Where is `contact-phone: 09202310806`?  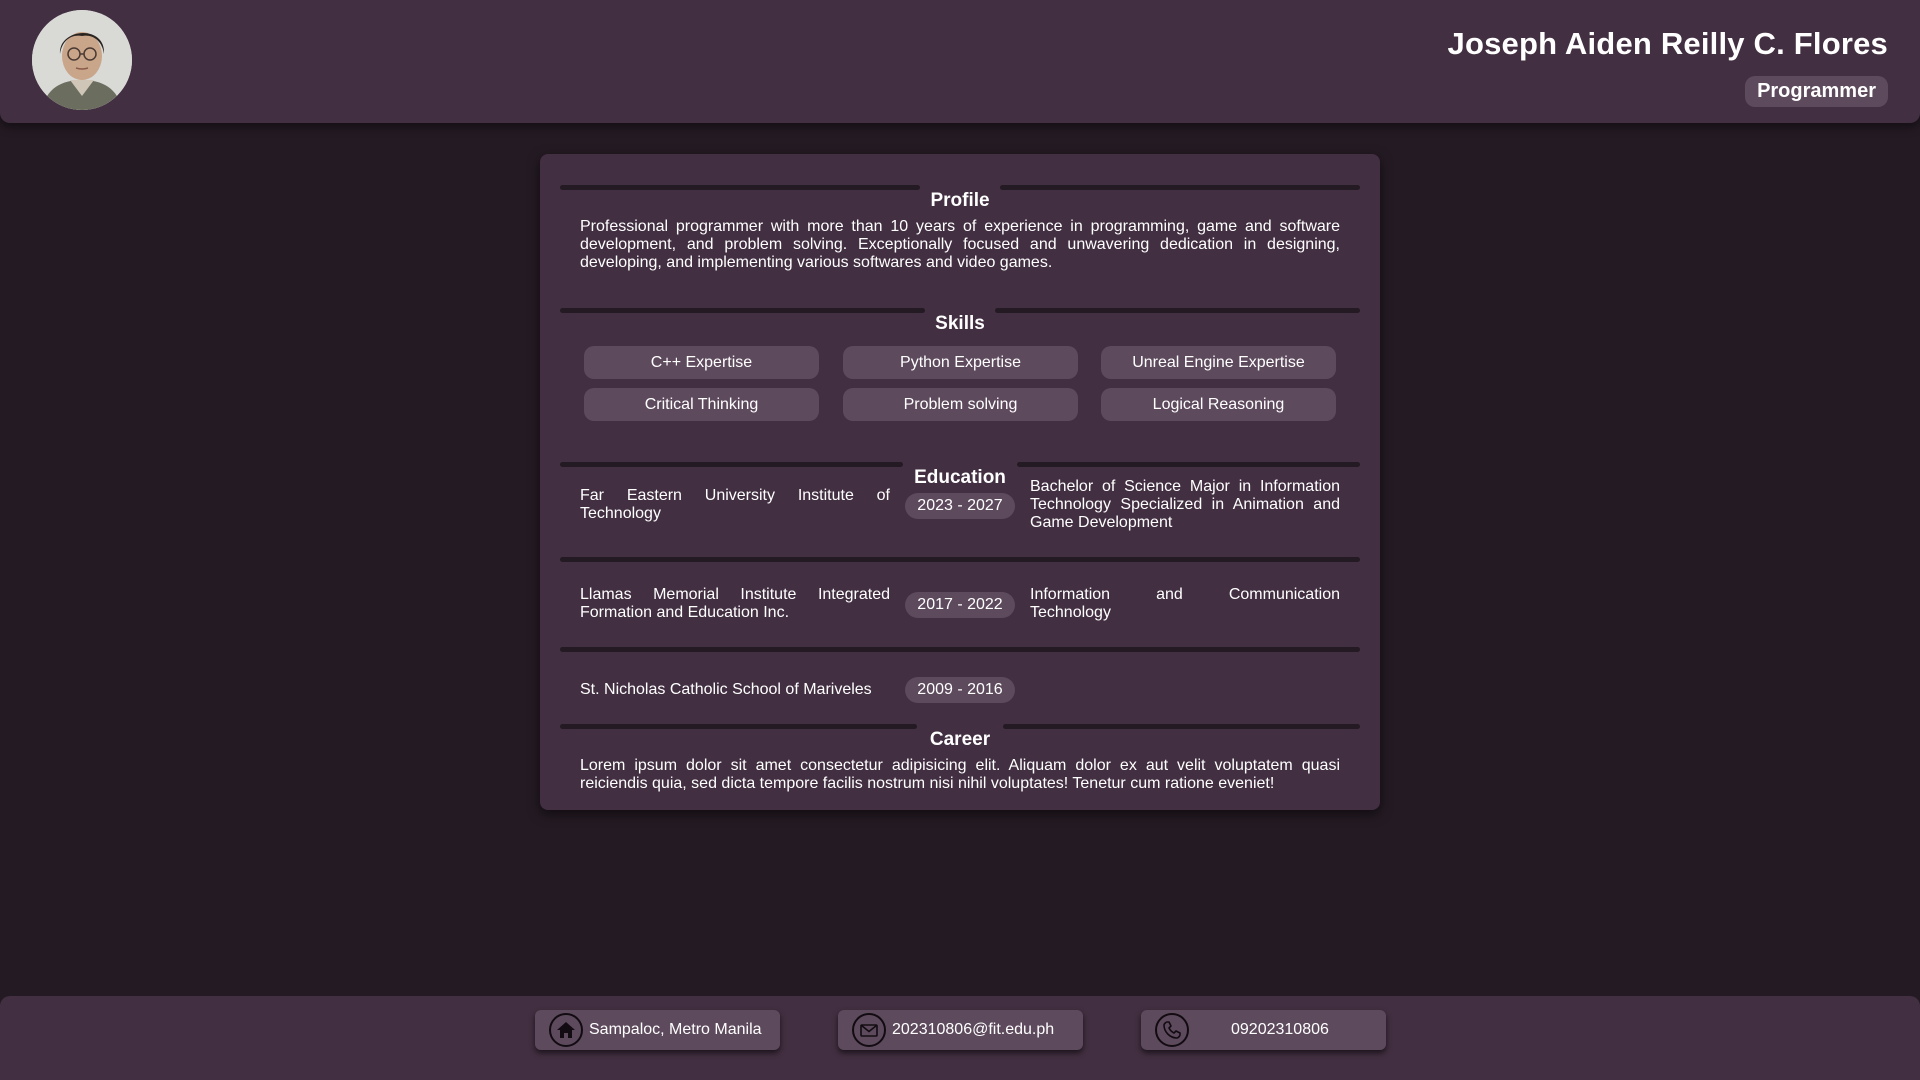 contact-phone: 09202310806 is located at coordinates (1263, 1030).